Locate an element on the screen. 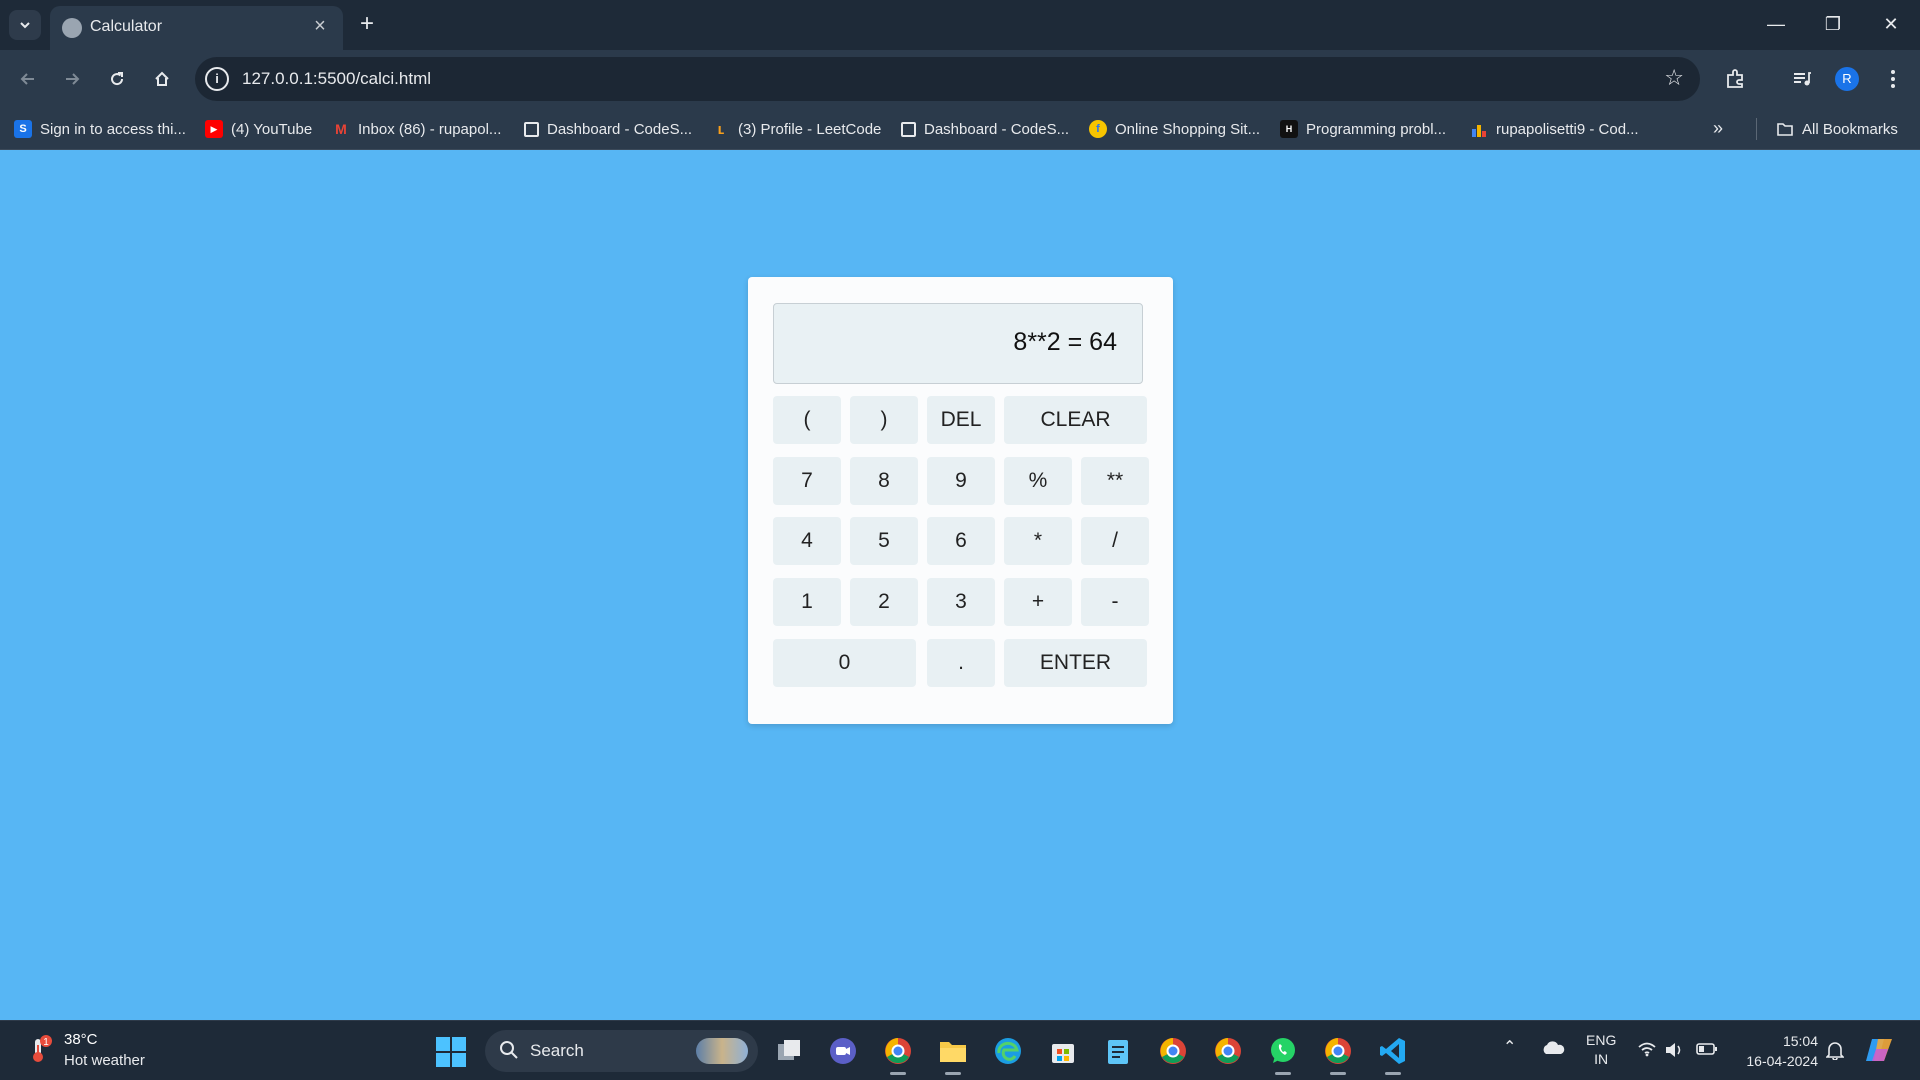 This screenshot has width=1920, height=1080. forward-button is located at coordinates (72, 79).